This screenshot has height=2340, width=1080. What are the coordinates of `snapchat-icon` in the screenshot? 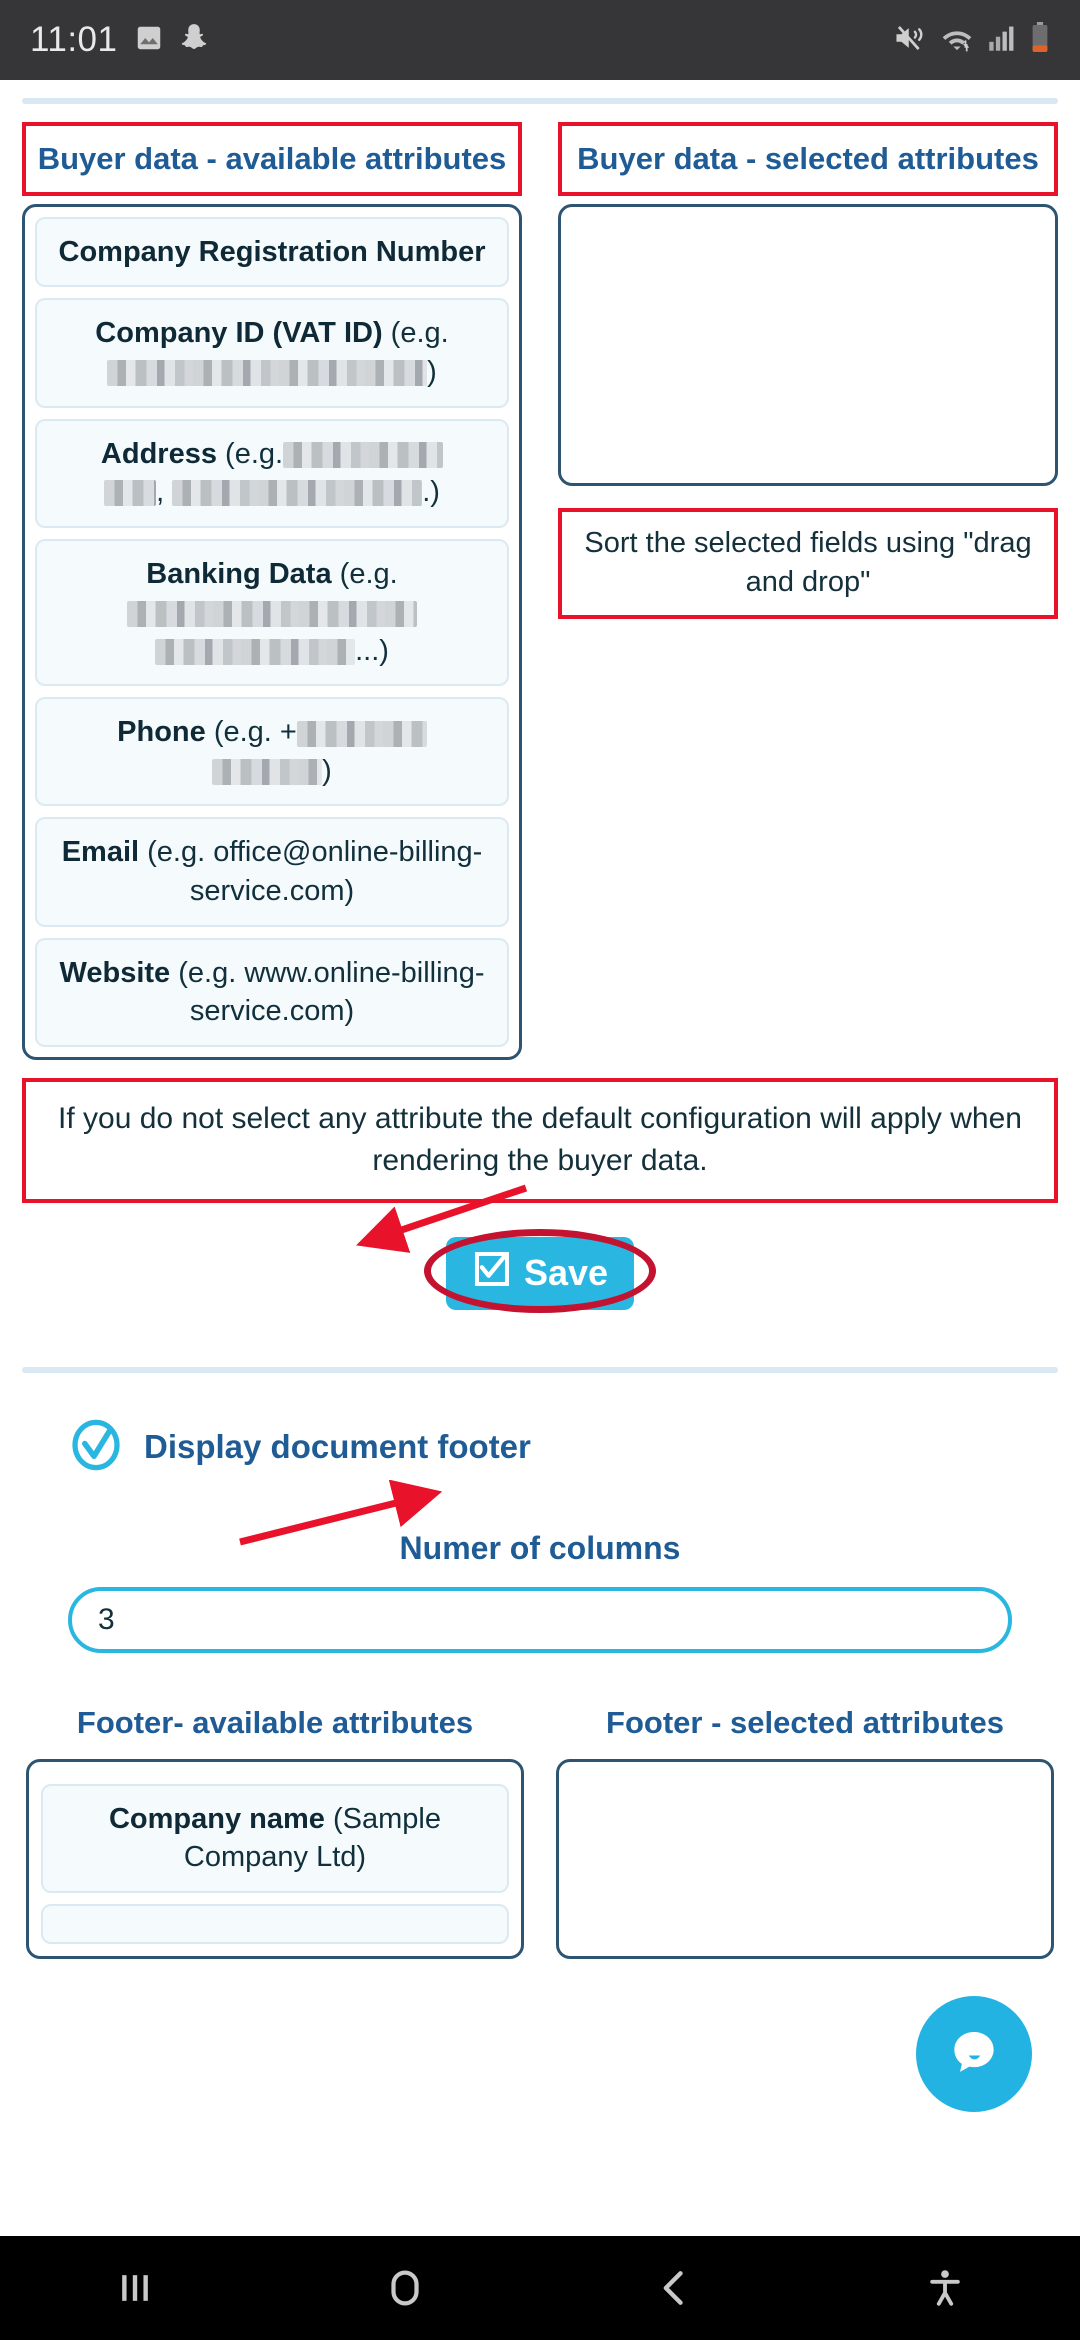 It's located at (194, 40).